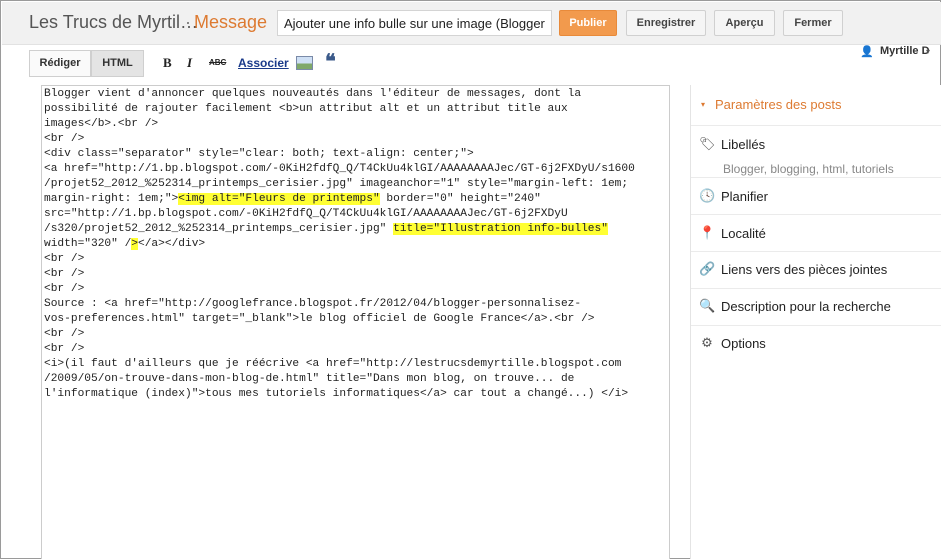  I want to click on location-pin-icon: 📍, so click(707, 232).